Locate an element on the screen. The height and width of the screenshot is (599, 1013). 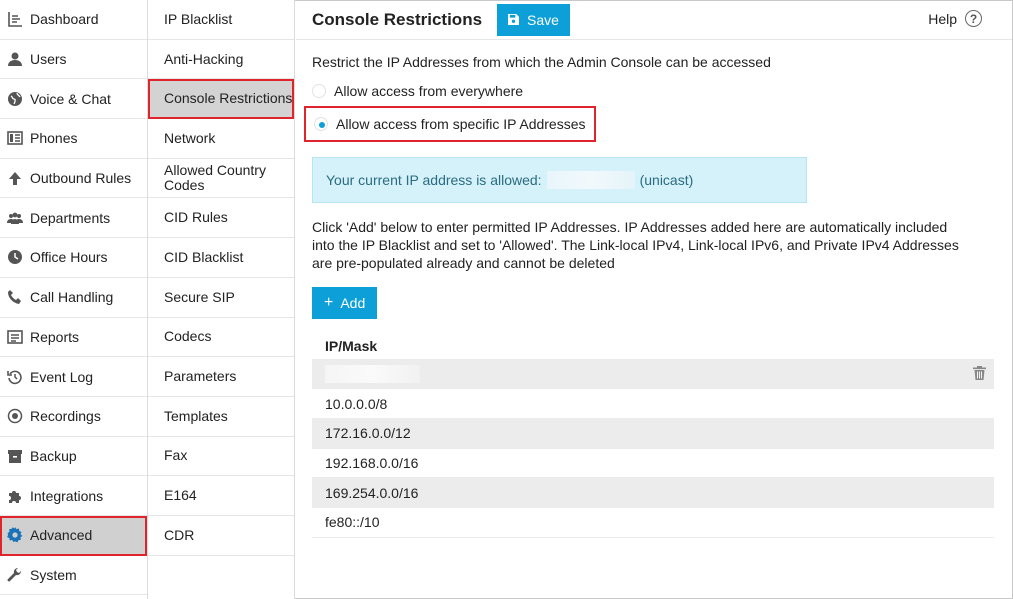
help-label: Help is located at coordinates (942, 18).